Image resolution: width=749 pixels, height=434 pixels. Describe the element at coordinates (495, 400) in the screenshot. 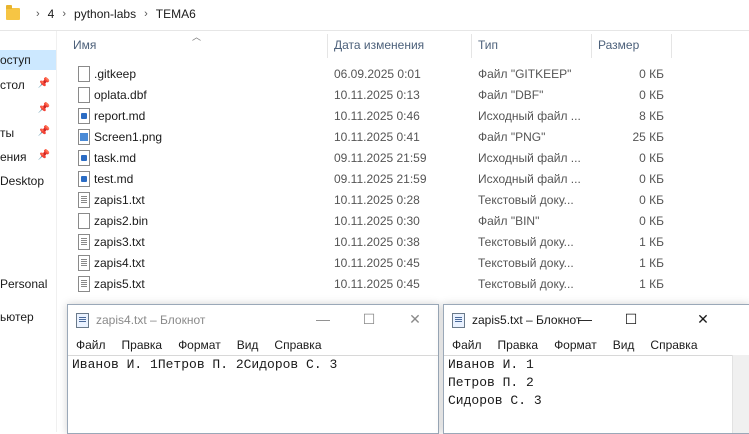

I see `text-line: Сидоров С. 3` at that location.